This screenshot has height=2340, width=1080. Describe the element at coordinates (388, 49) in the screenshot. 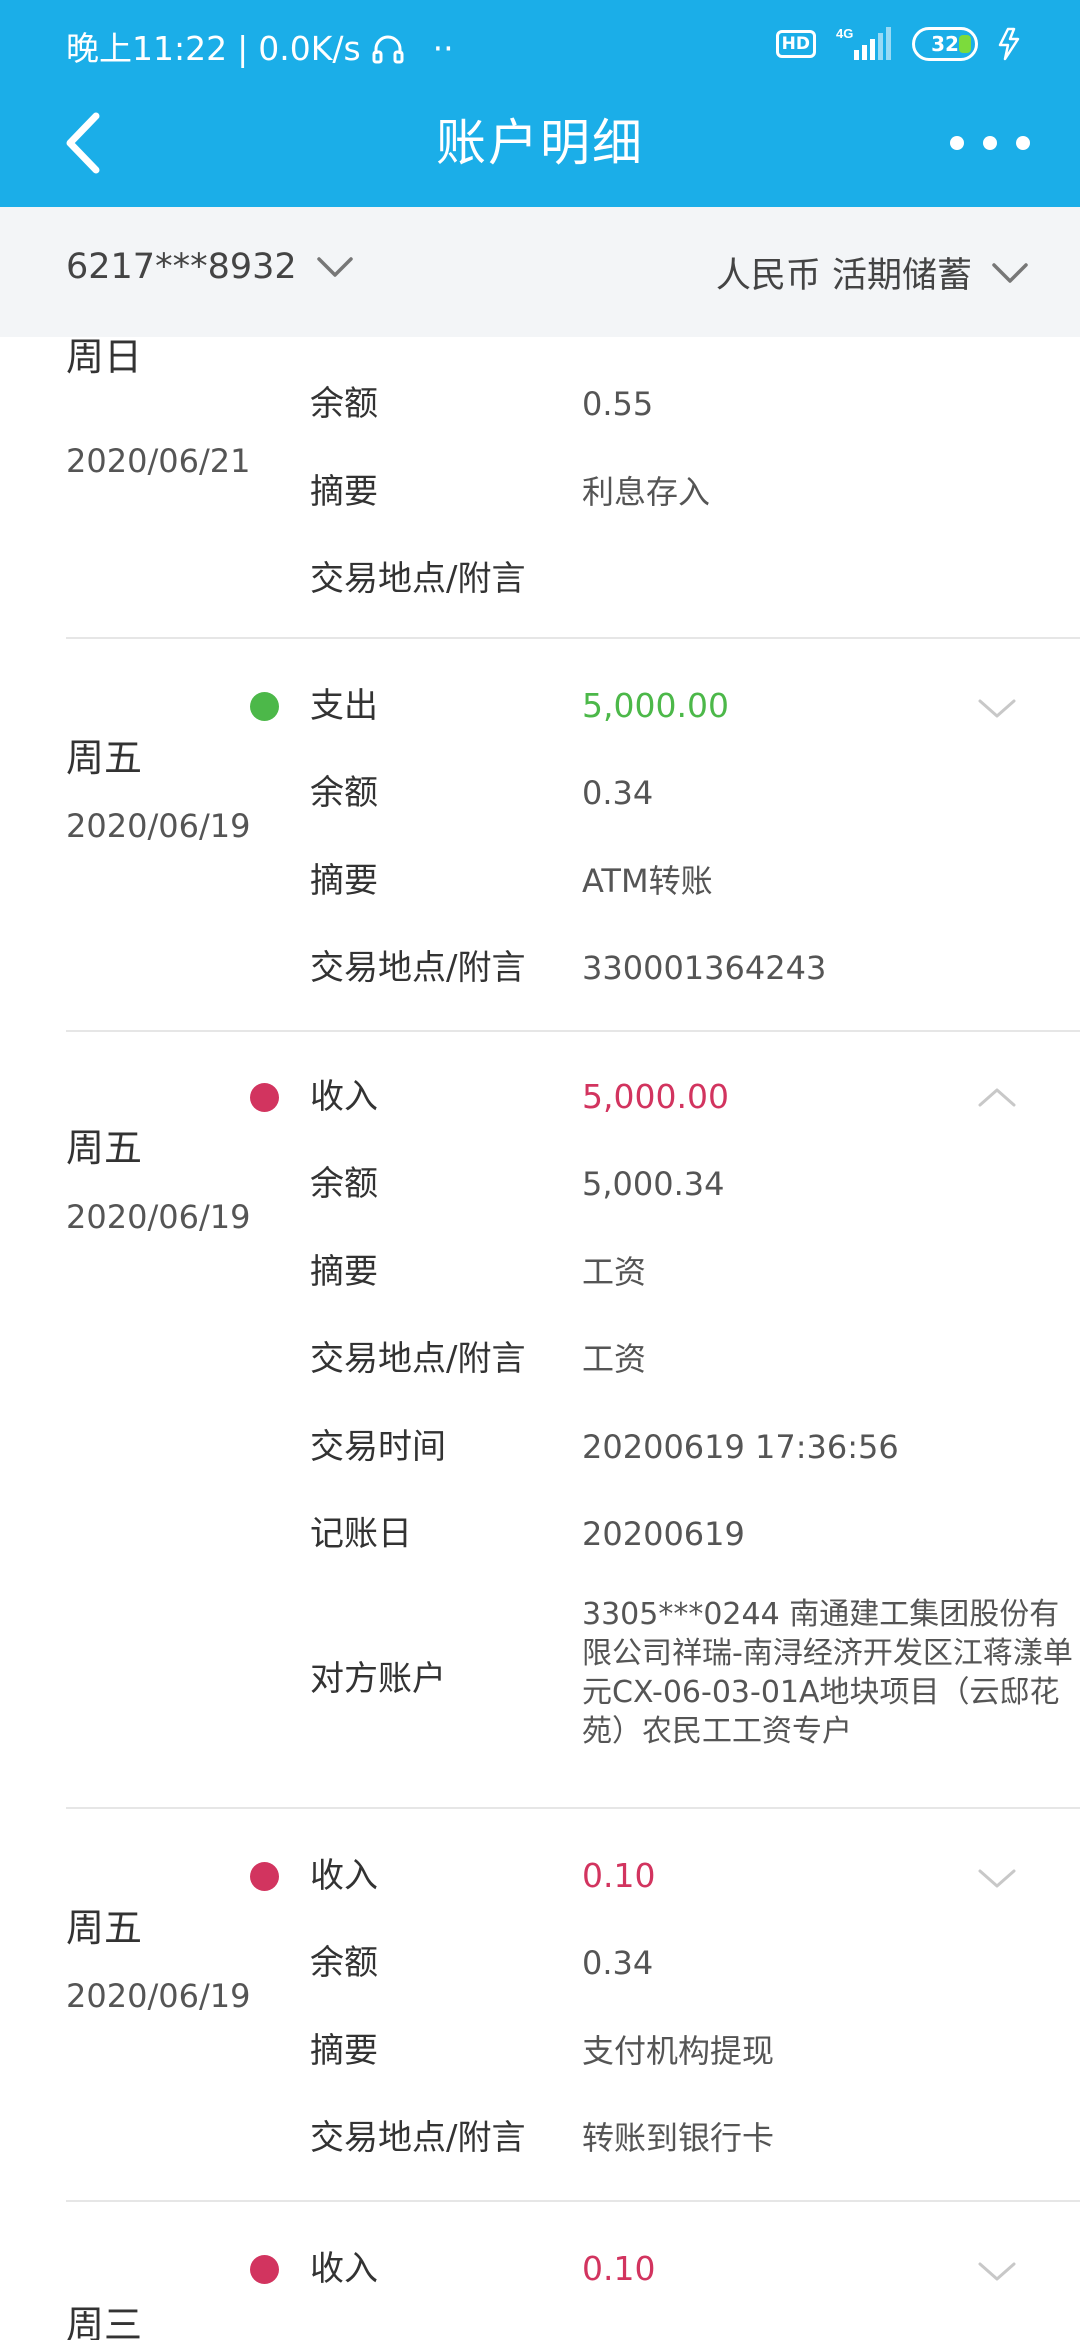

I see `headset-icon` at that location.